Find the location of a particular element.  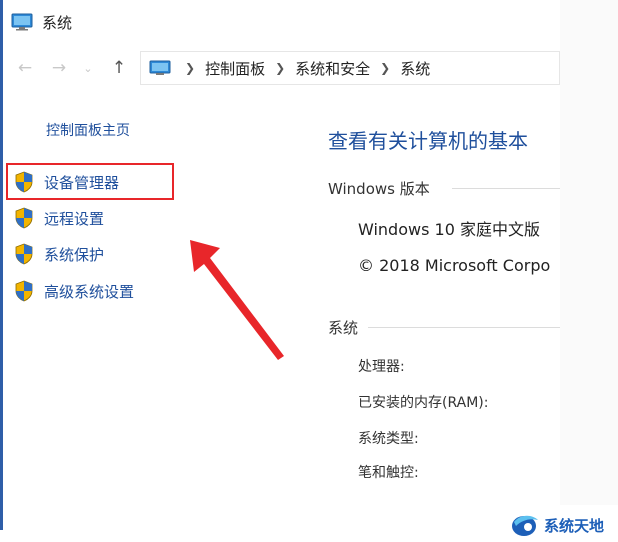

site-logo-icon is located at coordinates (525, 525).